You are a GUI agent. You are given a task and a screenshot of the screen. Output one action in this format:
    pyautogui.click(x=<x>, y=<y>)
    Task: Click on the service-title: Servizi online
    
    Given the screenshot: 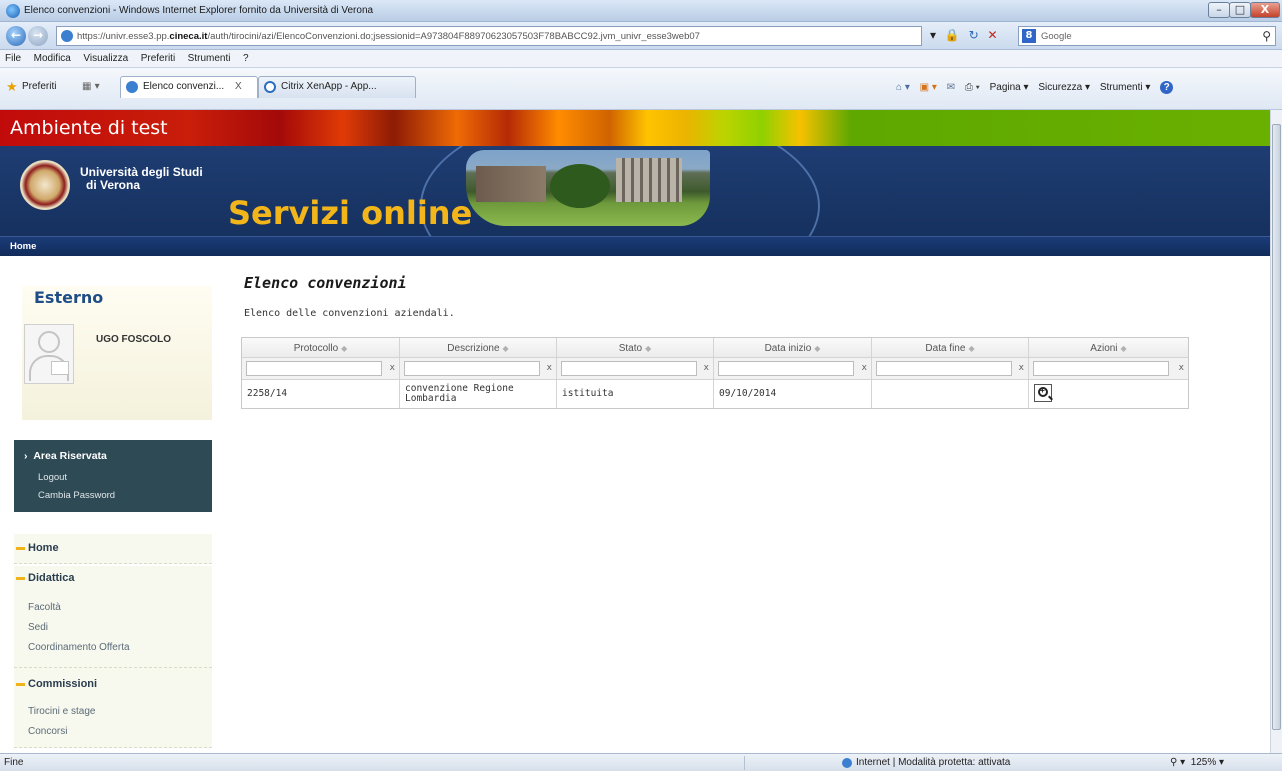 What is the action you would take?
    pyautogui.click(x=350, y=213)
    